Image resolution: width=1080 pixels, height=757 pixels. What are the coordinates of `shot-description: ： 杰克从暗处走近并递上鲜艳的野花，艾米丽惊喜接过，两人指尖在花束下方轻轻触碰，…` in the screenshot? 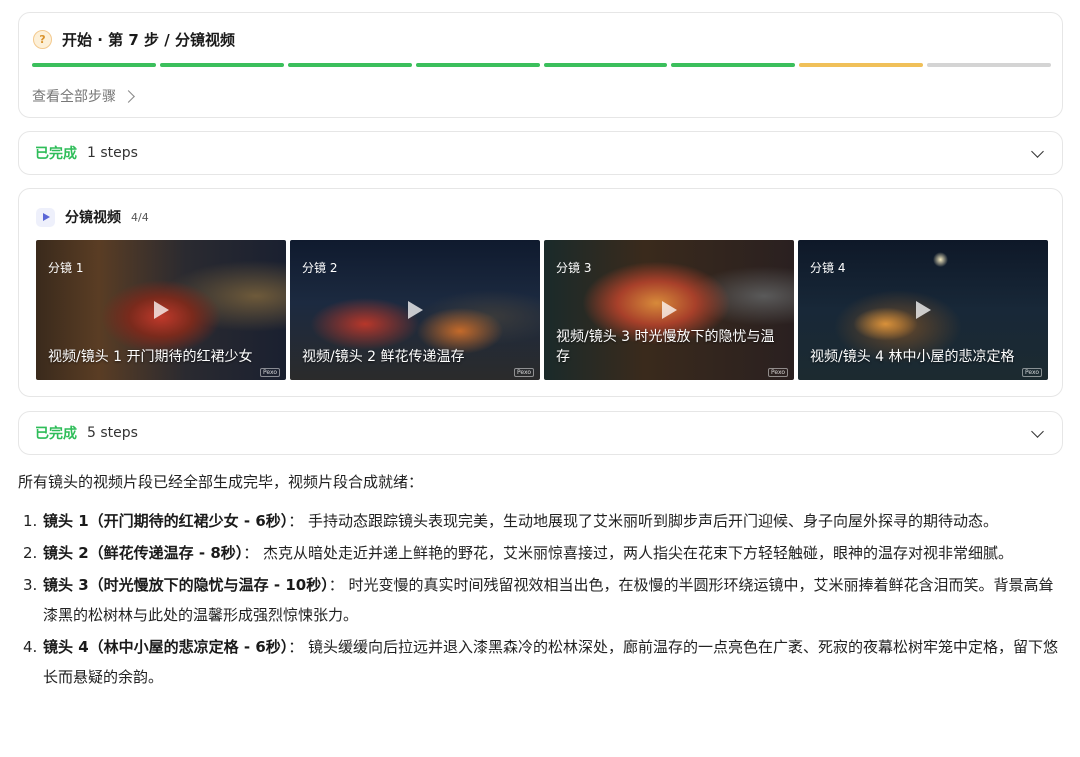 It's located at (628, 553).